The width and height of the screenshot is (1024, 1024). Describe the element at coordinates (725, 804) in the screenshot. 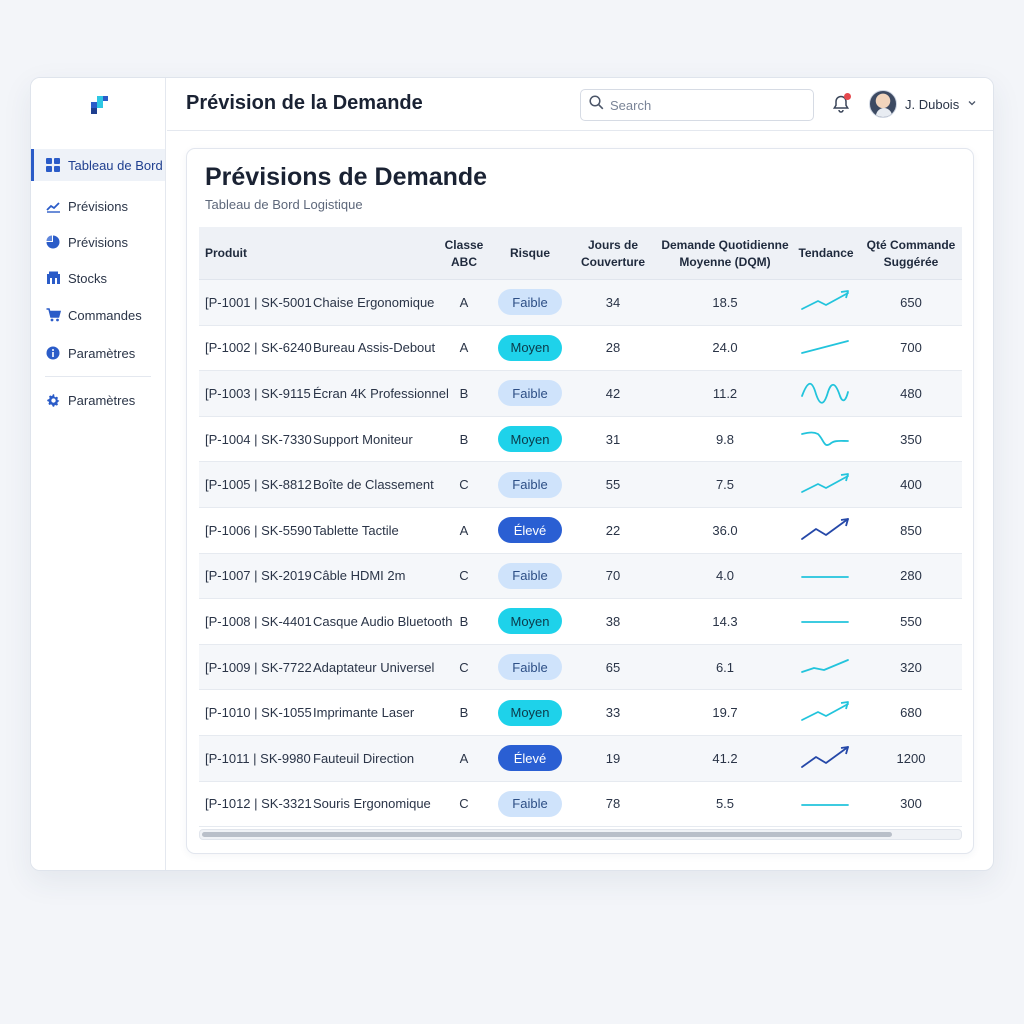

I see `dqm-value: 5.5` at that location.